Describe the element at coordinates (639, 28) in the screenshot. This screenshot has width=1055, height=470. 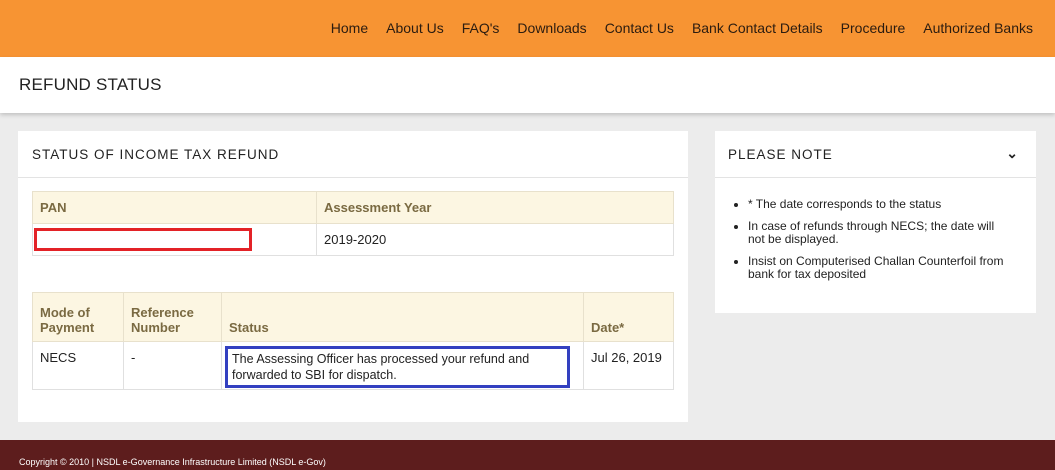
I see `nav-contact-link: Contact Us` at that location.